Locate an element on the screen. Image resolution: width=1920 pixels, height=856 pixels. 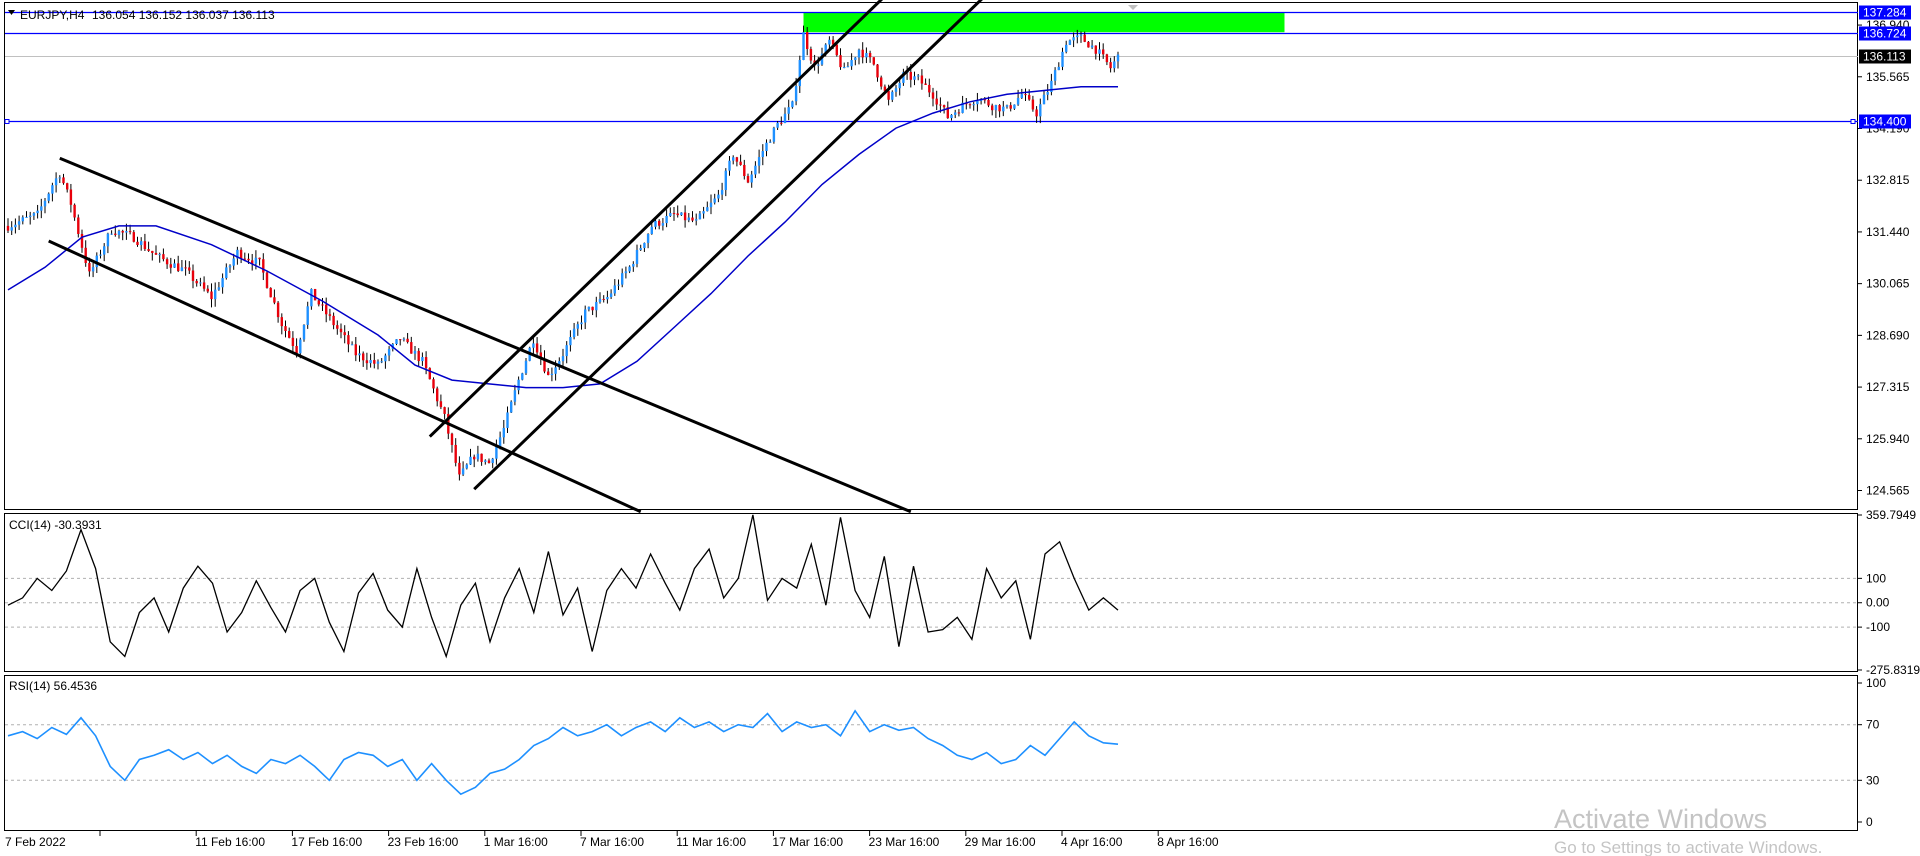
price-tick-label: 132.815 is located at coordinates (1888, 180).